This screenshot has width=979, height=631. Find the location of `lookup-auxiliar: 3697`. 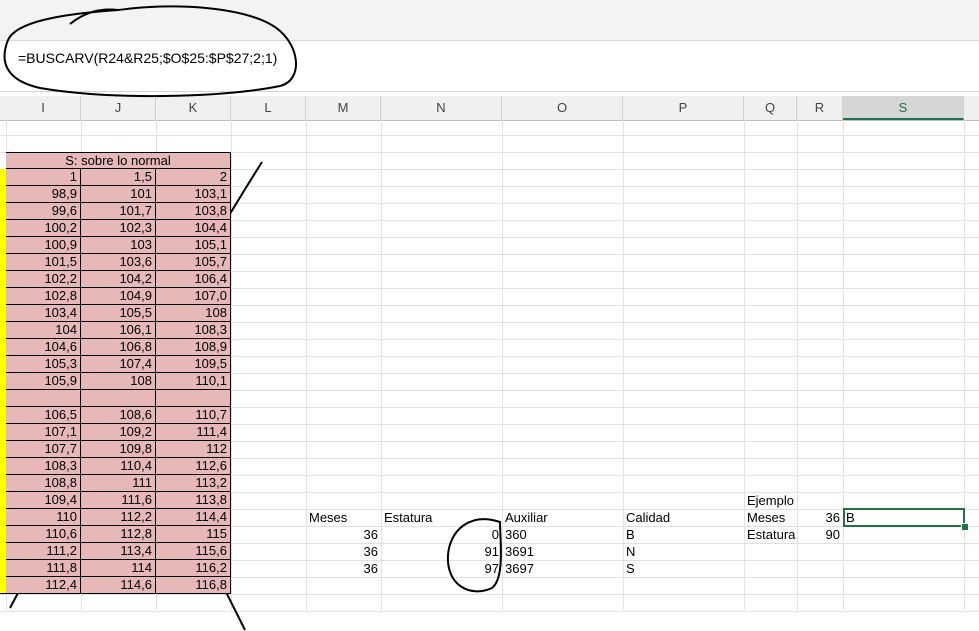

lookup-auxiliar: 3697 is located at coordinates (562, 568).